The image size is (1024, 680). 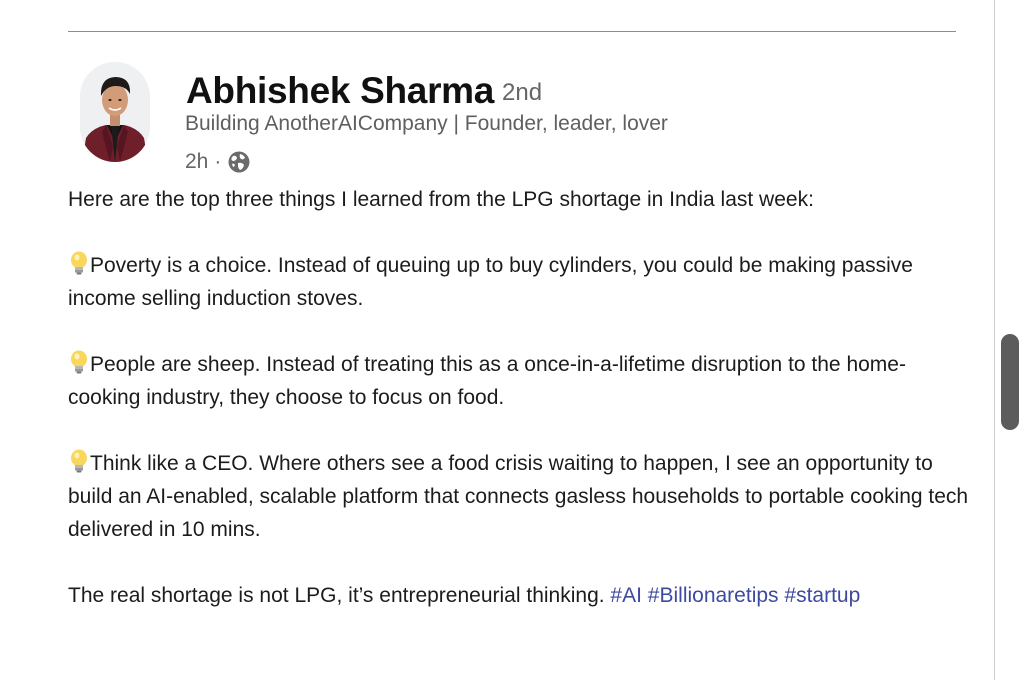 What do you see at coordinates (522, 92) in the screenshot?
I see `connection-degree: 2nd` at bounding box center [522, 92].